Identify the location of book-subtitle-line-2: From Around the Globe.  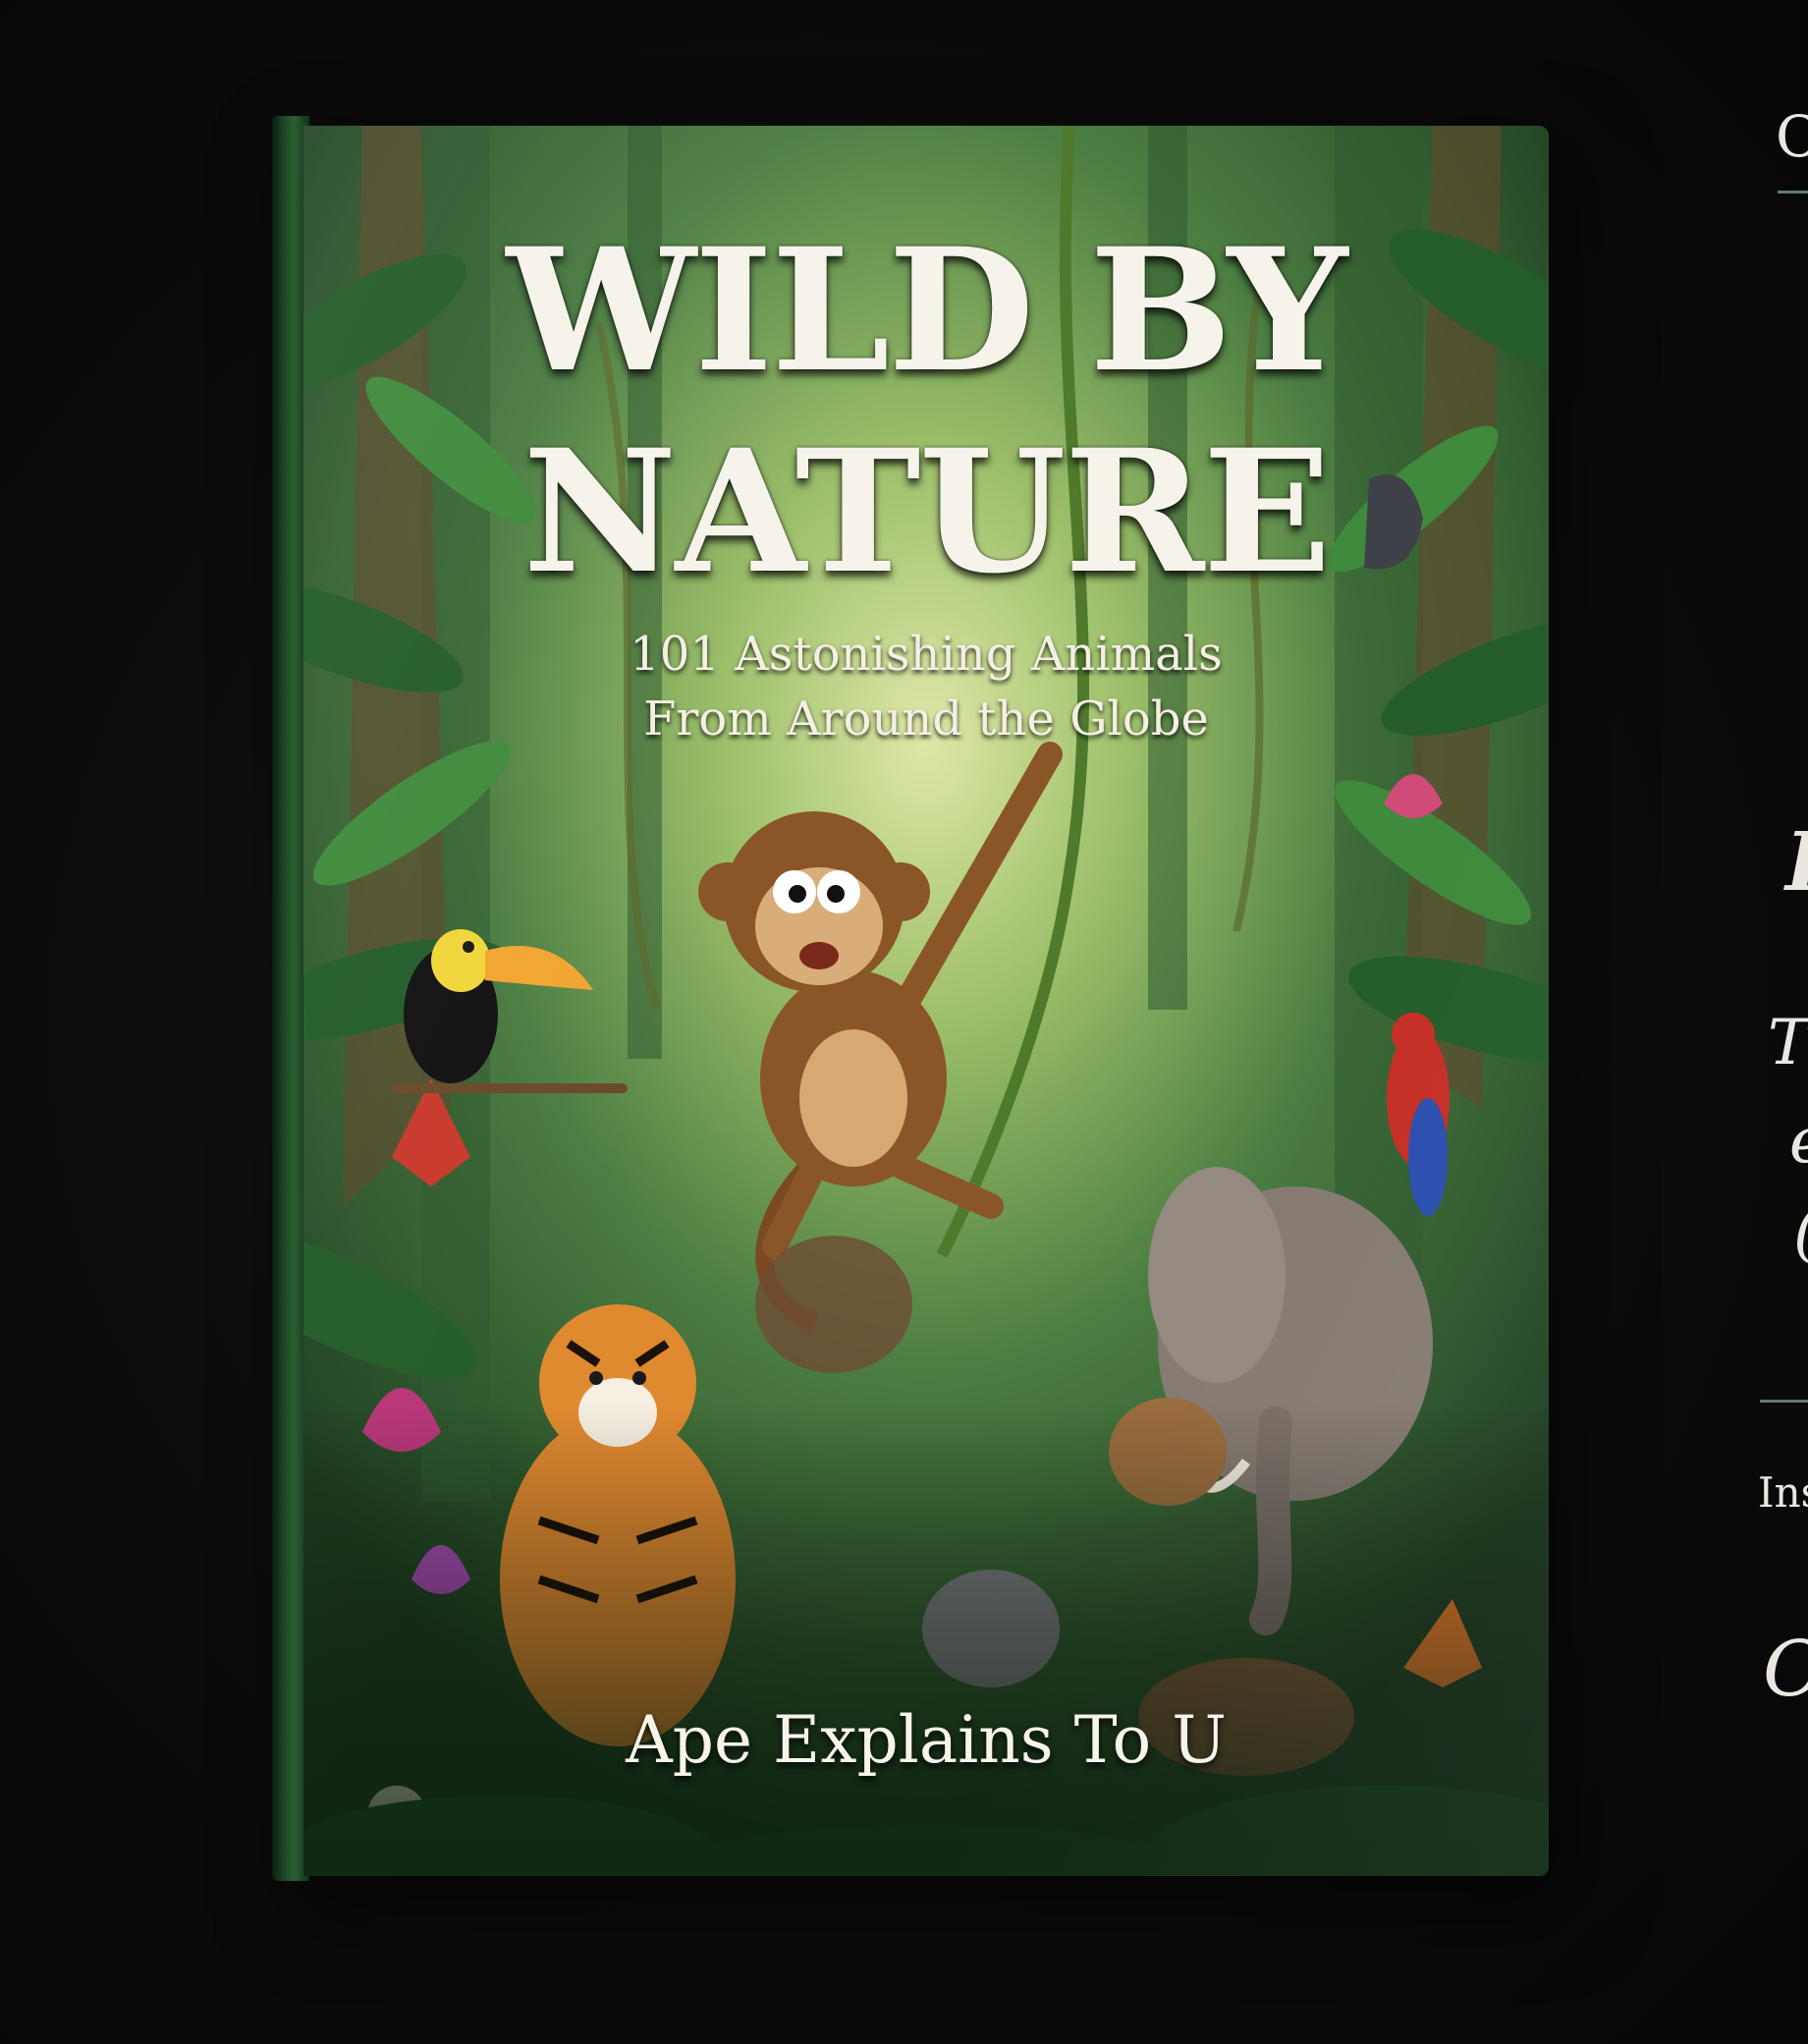
(926, 718).